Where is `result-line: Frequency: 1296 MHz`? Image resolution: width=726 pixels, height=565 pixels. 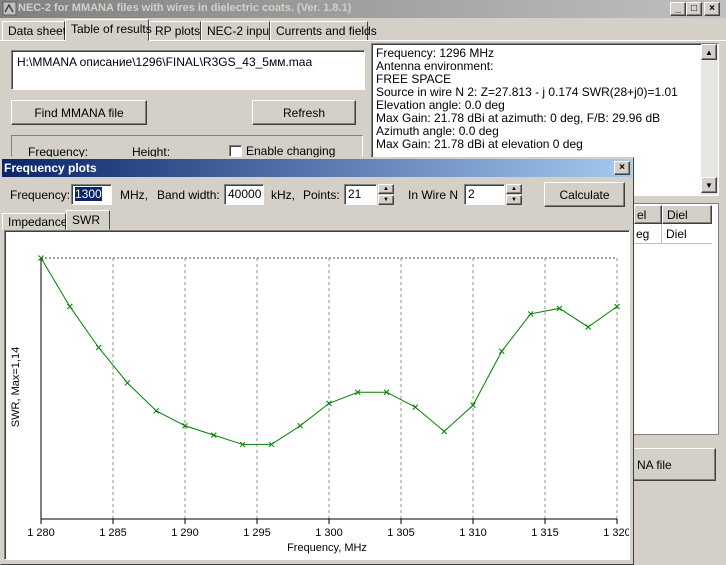
result-line: Frequency: 1296 MHz is located at coordinates (435, 53).